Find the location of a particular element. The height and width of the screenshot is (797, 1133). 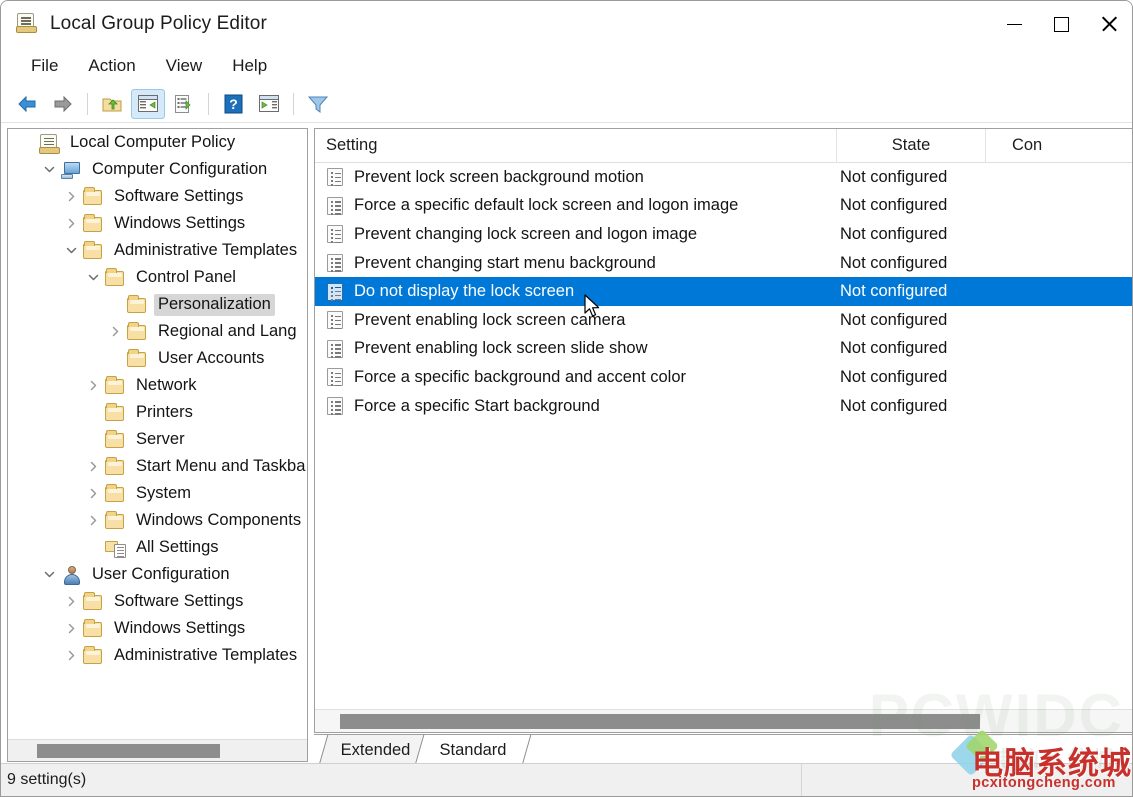

tab-standard-label: Standard is located at coordinates (473, 749).